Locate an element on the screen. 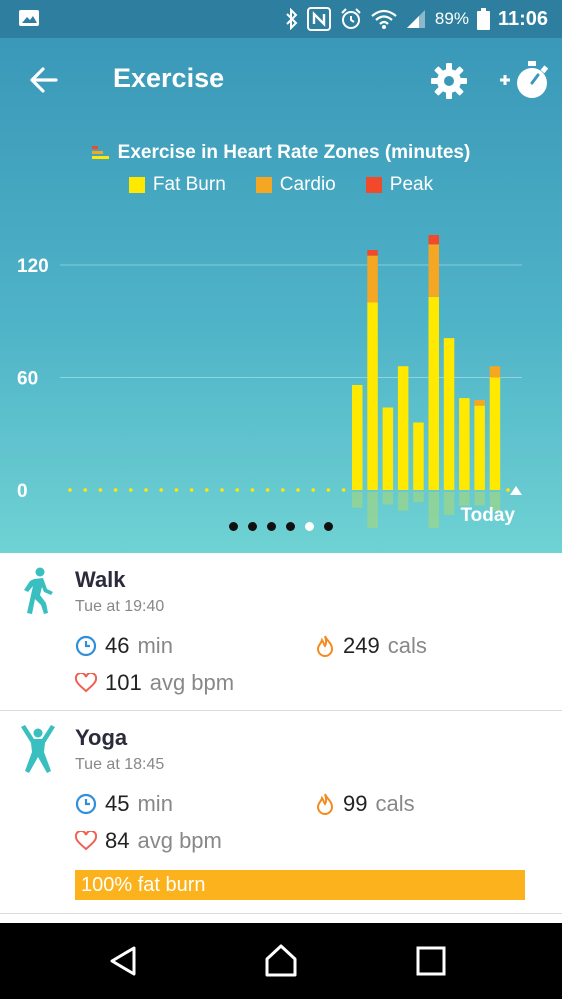  calories-stat: 99 cals is located at coordinates (365, 804).